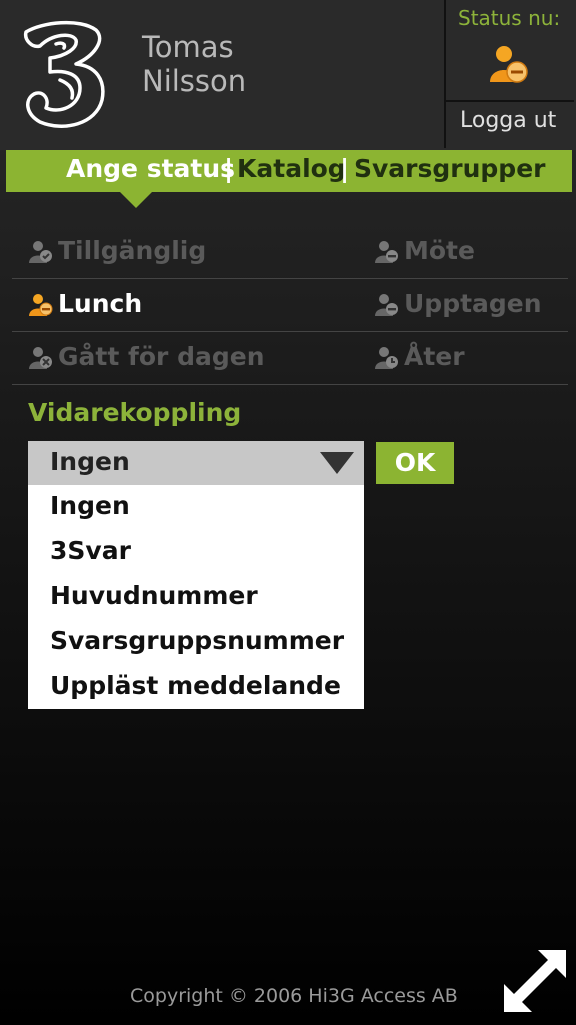  Describe the element at coordinates (415, 463) in the screenshot. I see `ok-button: OK` at that location.